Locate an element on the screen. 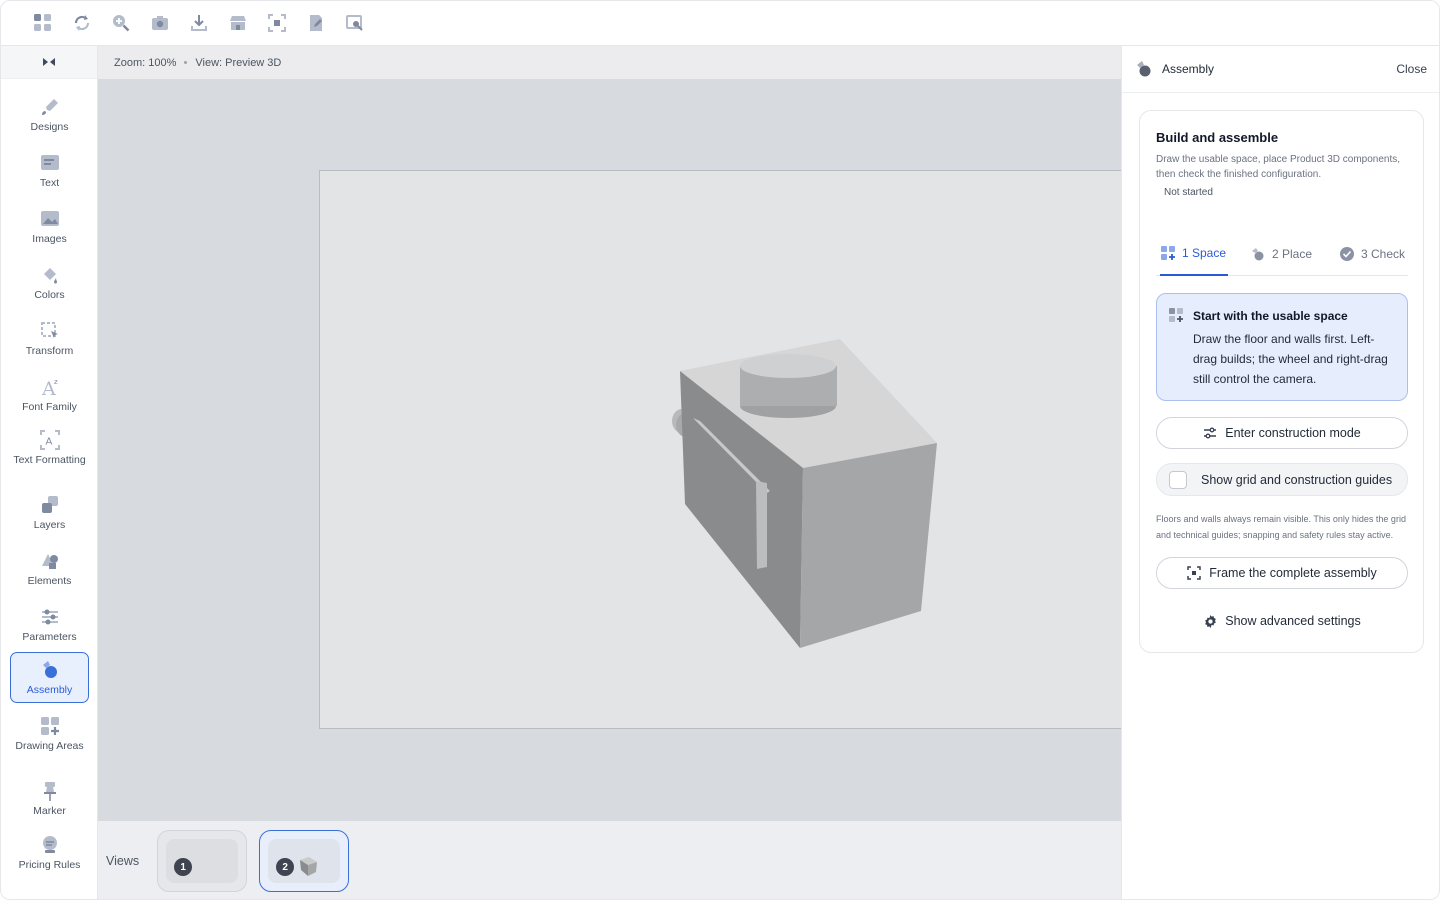 This screenshot has width=1440, height=900. advanced-settings-button: Show advanced settings is located at coordinates (1282, 621).